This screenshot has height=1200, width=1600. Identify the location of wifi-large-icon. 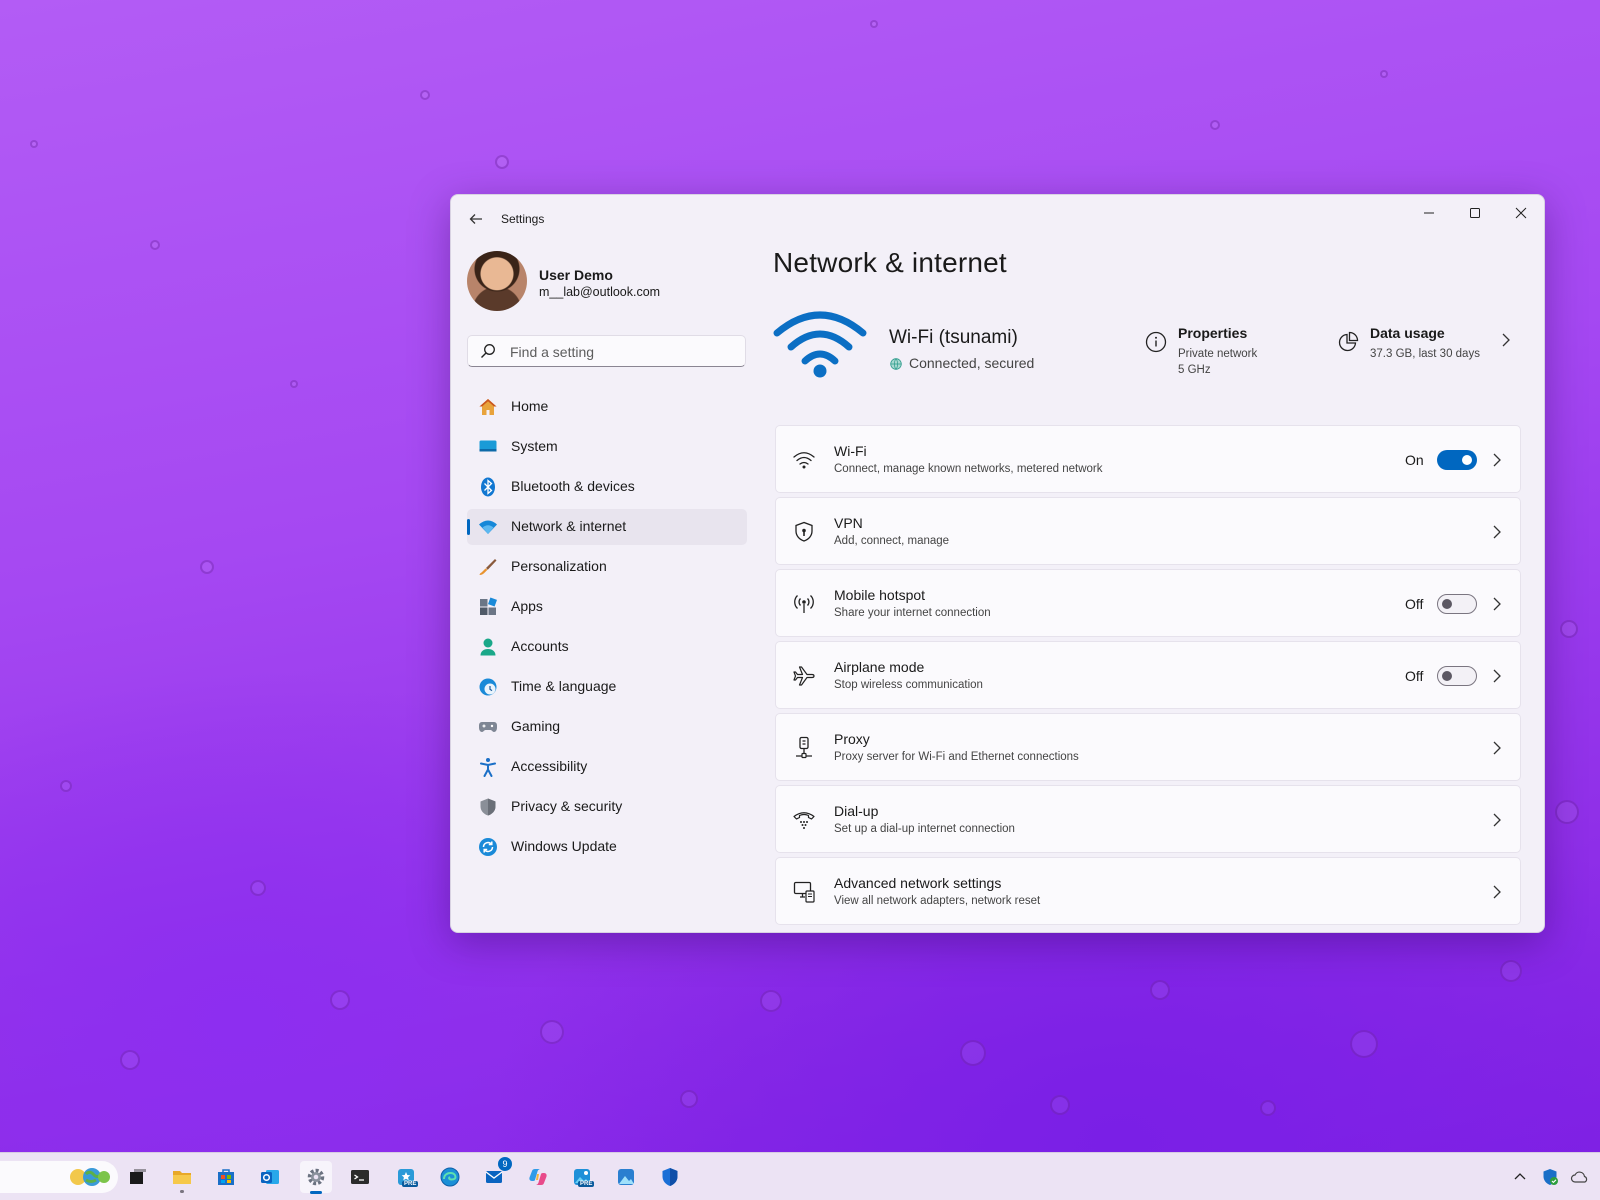
(820, 344).